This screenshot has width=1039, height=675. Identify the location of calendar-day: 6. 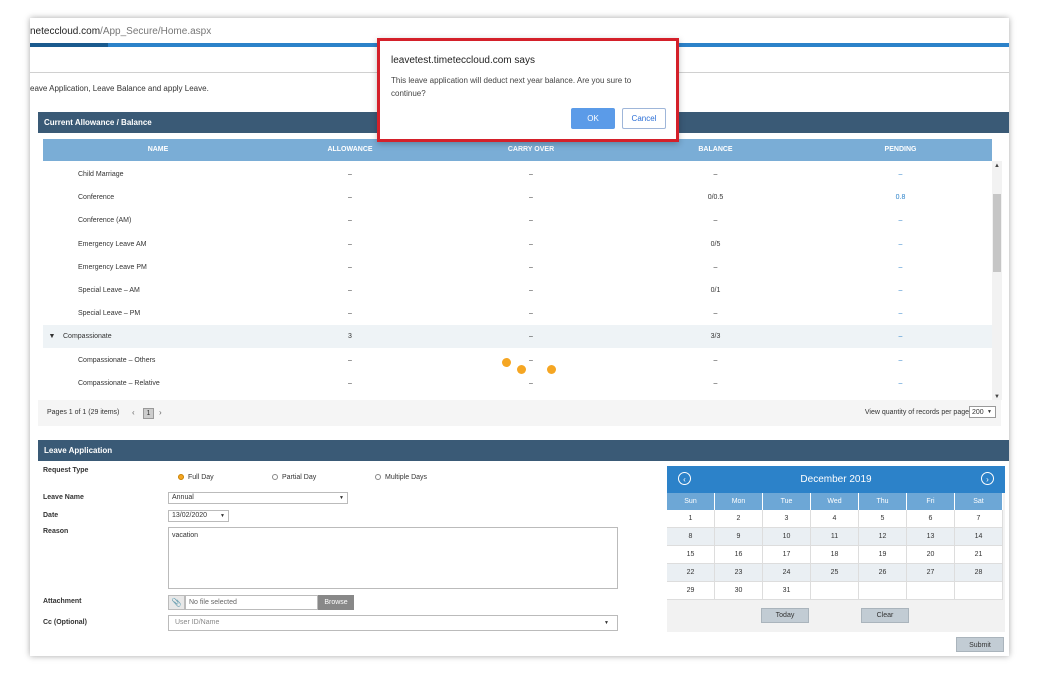
(931, 519).